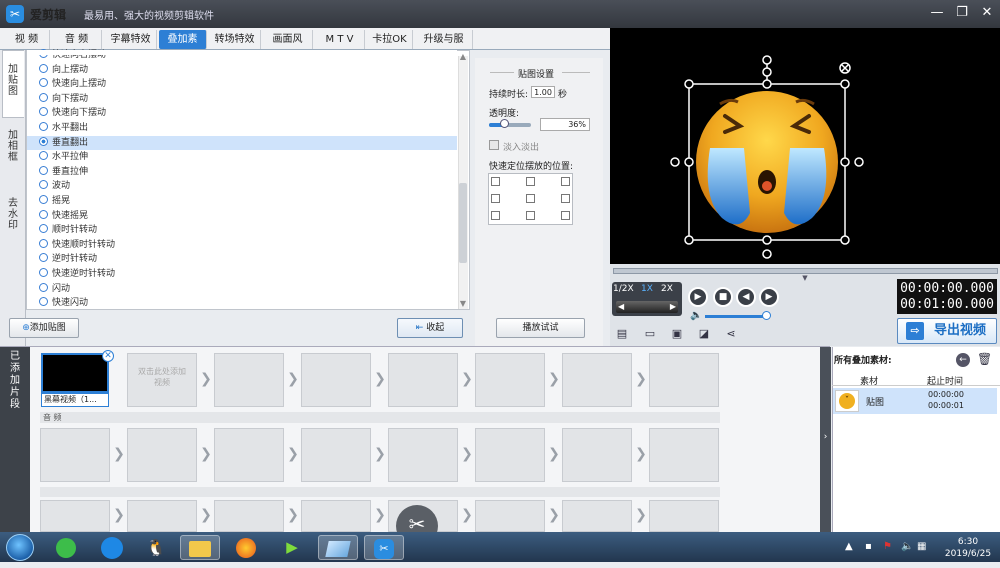 The width and height of the screenshot is (1000, 568). Describe the element at coordinates (463, 223) in the screenshot. I see `list-scroll-thumb` at that location.